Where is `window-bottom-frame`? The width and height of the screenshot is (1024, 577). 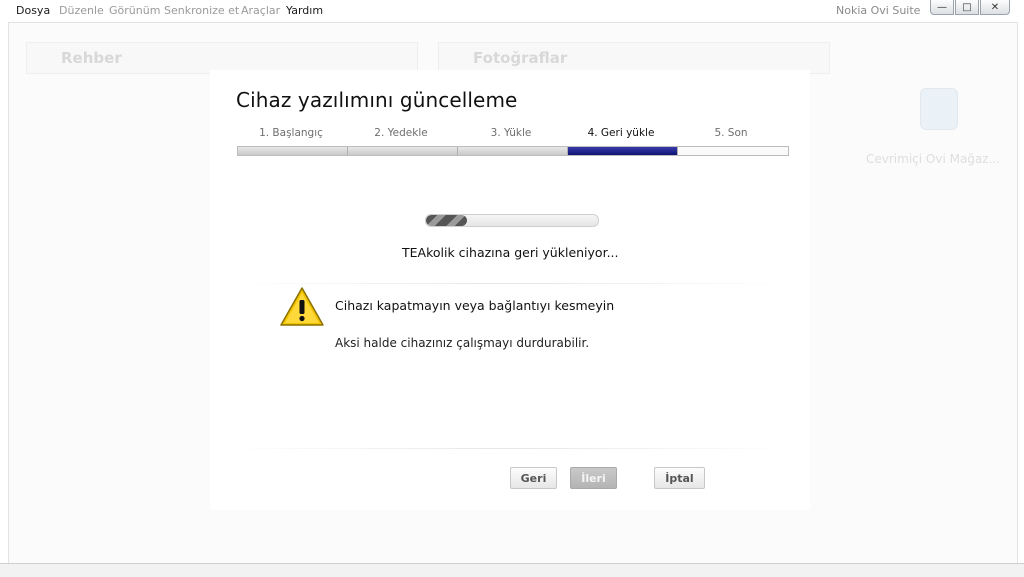
window-bottom-frame is located at coordinates (512, 570).